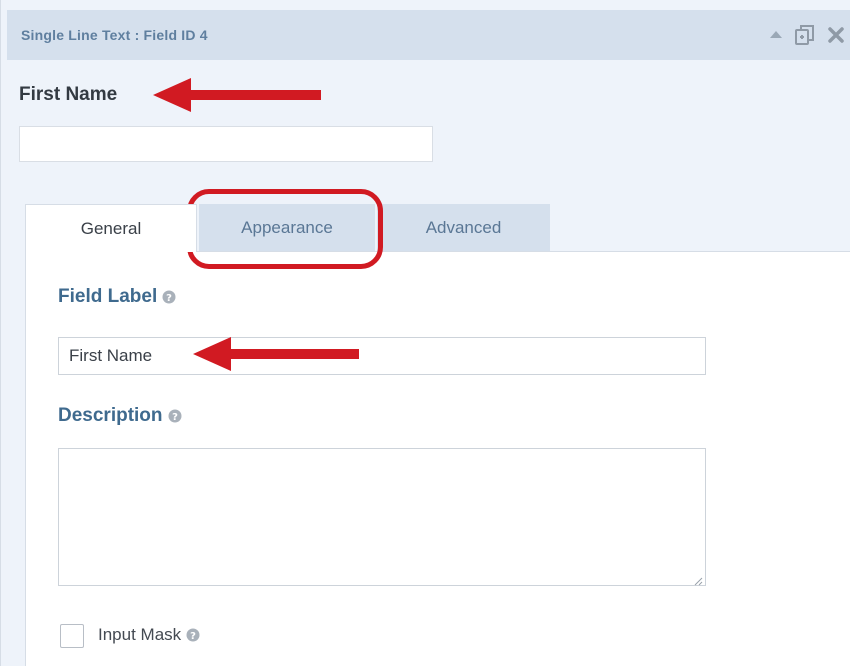 This screenshot has height=666, width=850. I want to click on duplicate-icon, so click(805, 35).